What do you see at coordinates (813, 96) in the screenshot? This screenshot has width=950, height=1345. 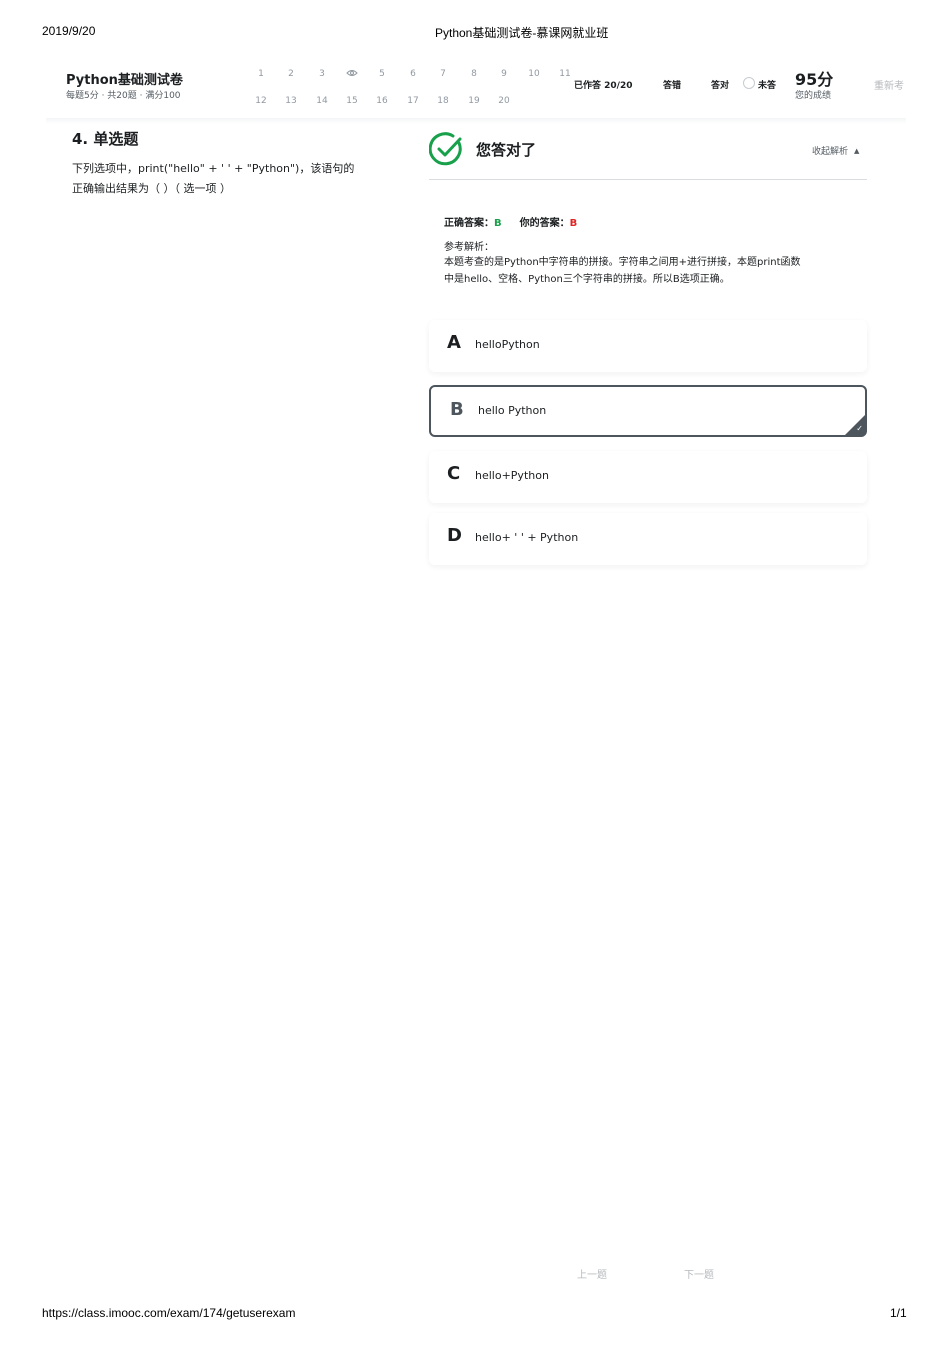 I see `score-label: 您的成绩` at bounding box center [813, 96].